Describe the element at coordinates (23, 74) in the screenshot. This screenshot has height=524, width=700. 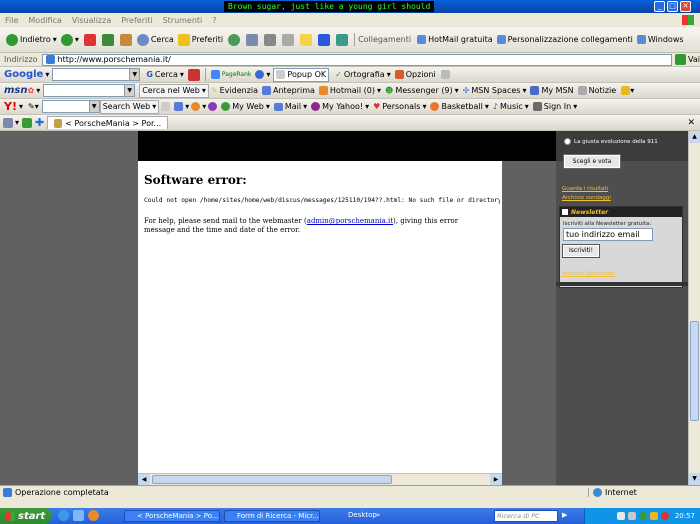
I see `google-logo: Google` at that location.